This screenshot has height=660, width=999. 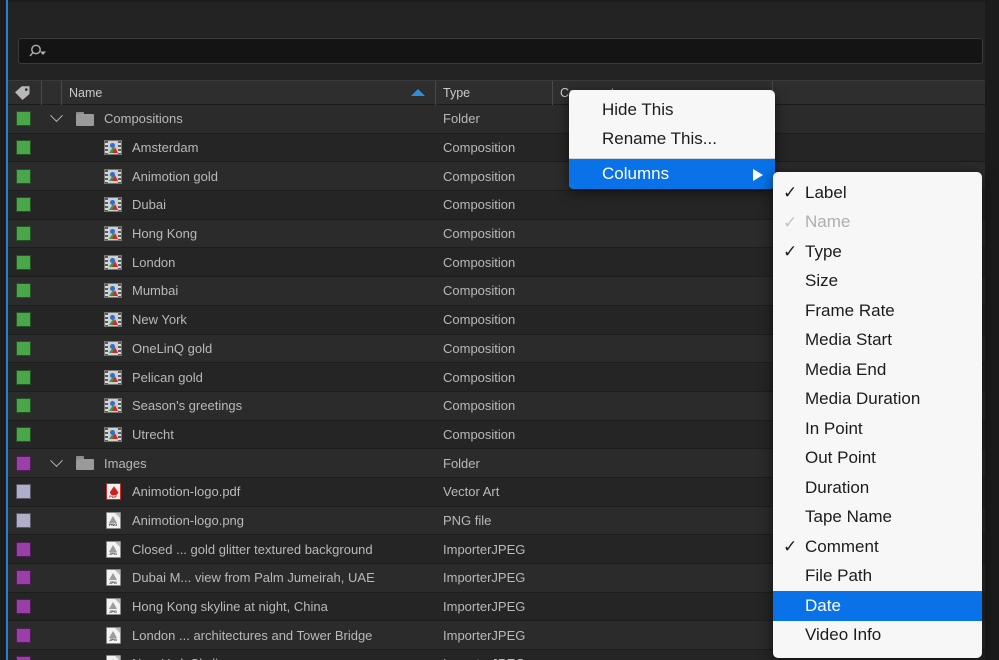 I want to click on table-row: Compositions Folder, so click(x=496, y=119).